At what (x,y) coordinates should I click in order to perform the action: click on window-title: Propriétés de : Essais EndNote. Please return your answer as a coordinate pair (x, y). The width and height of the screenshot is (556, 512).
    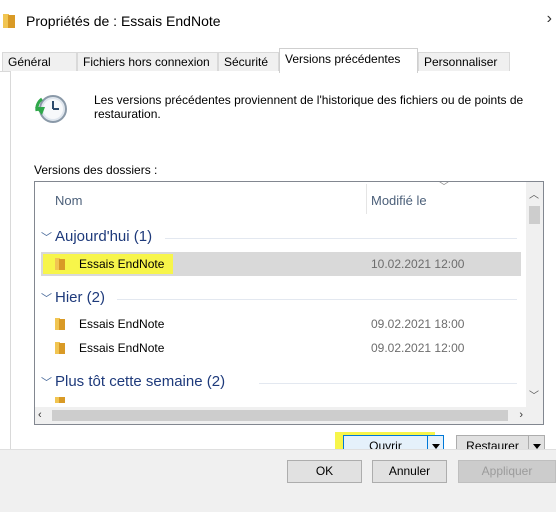
    Looking at the image, I should click on (123, 21).